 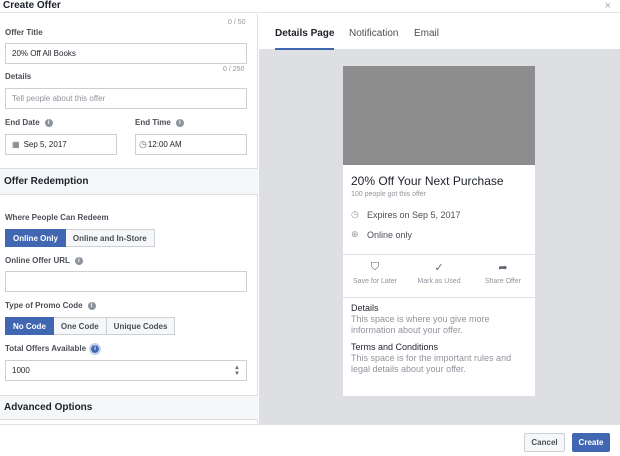 What do you see at coordinates (305, 39) in the screenshot?
I see `tab-details-page: Details Page` at bounding box center [305, 39].